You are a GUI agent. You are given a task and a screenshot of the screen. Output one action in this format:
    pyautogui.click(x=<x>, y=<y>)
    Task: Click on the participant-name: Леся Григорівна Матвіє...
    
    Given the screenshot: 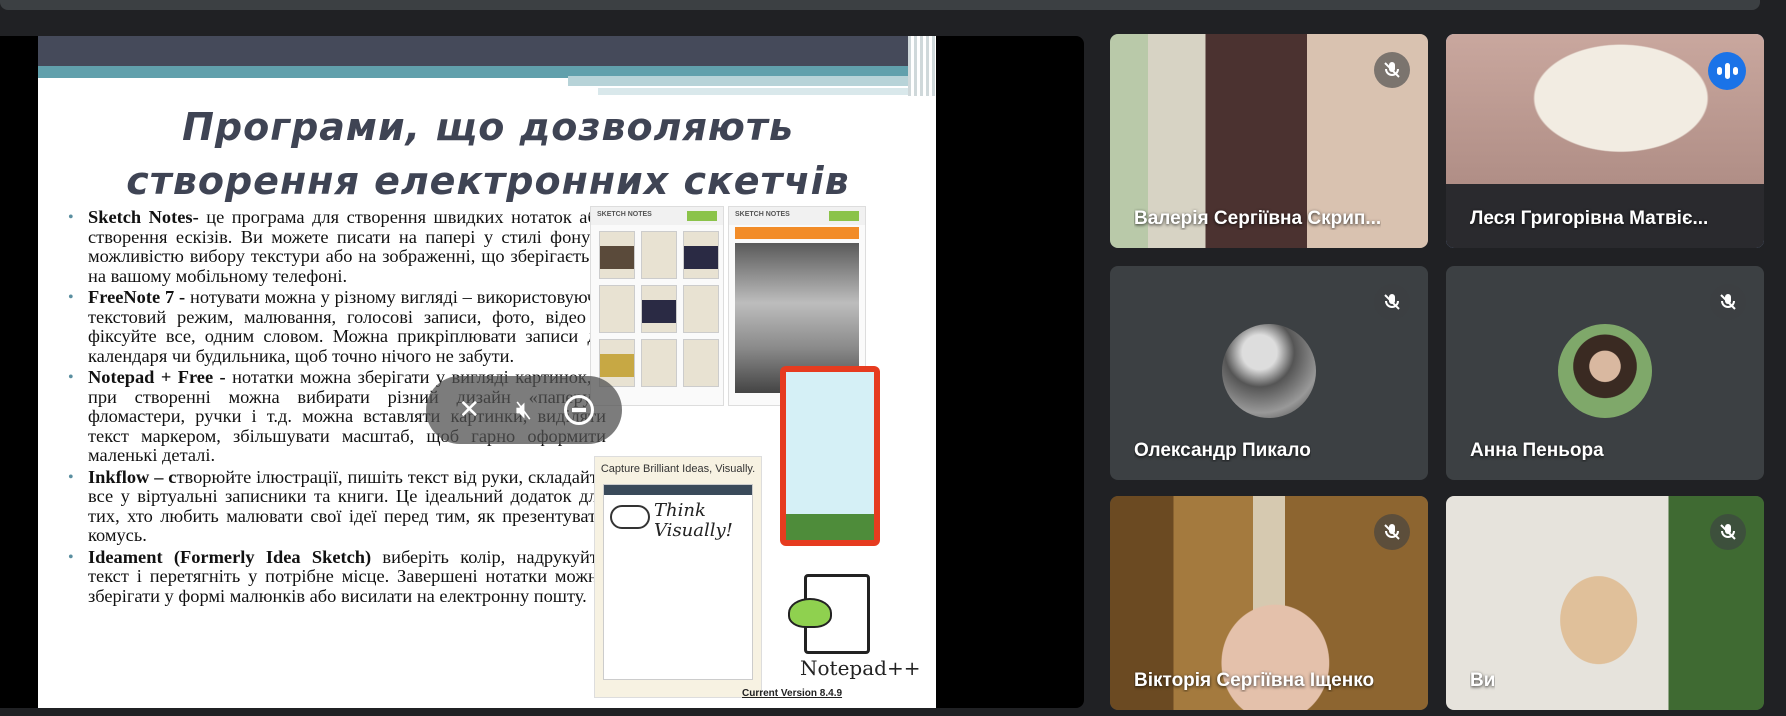 What is the action you would take?
    pyautogui.click(x=1589, y=218)
    